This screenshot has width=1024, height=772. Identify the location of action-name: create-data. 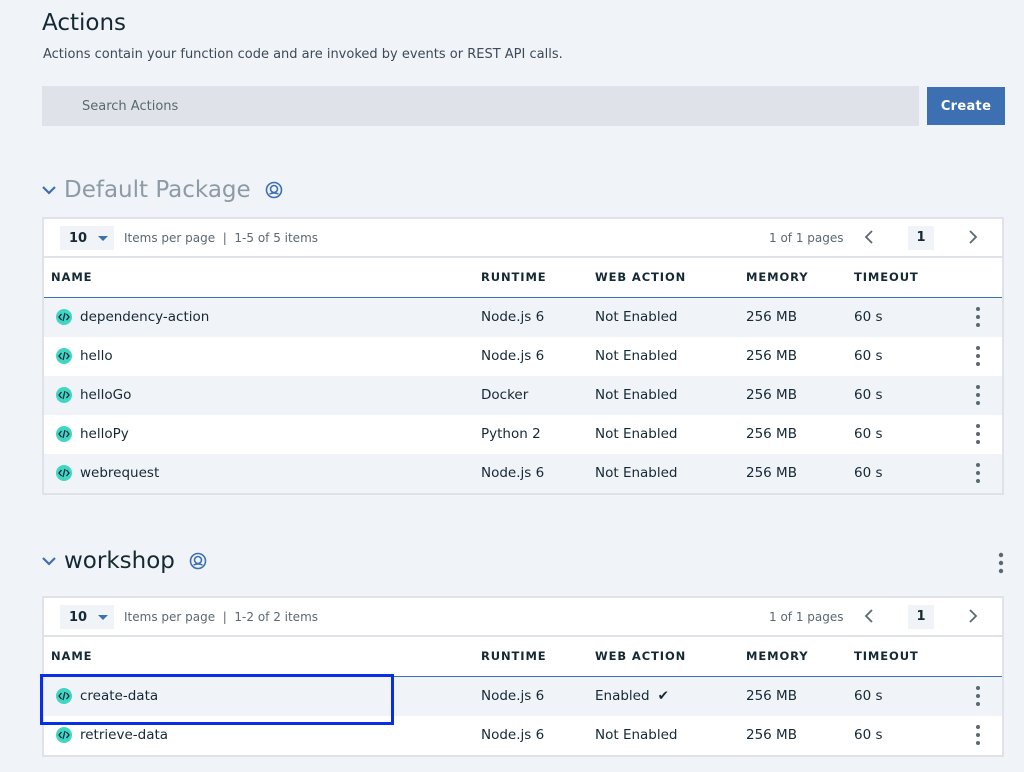
(119, 696).